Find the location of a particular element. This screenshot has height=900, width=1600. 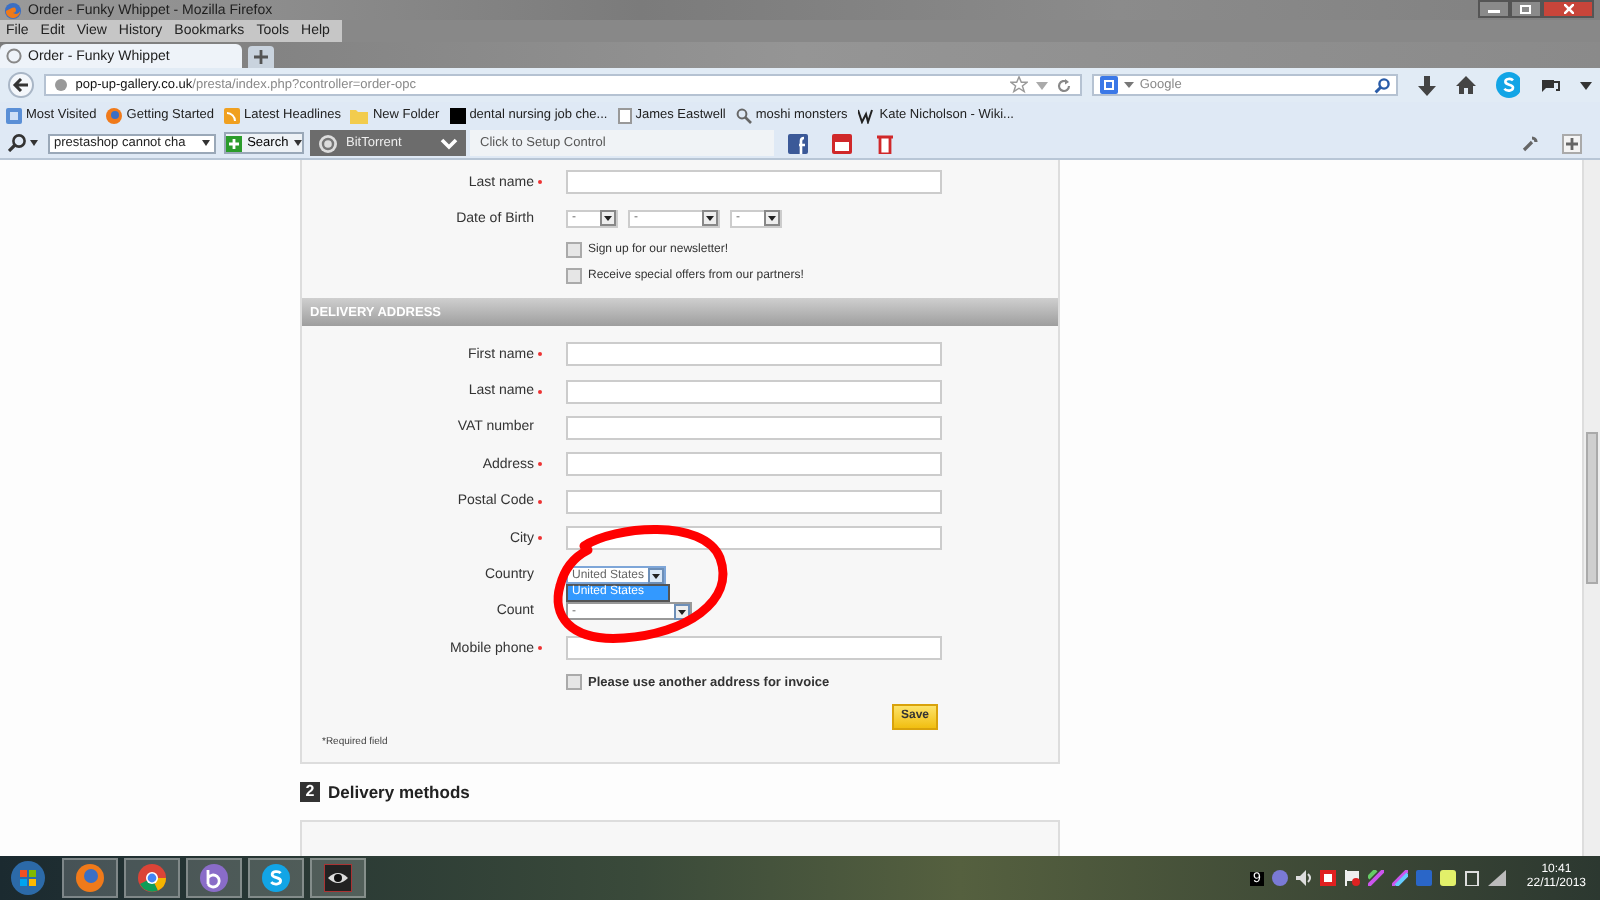

wikipedia-icon is located at coordinates (866, 115).